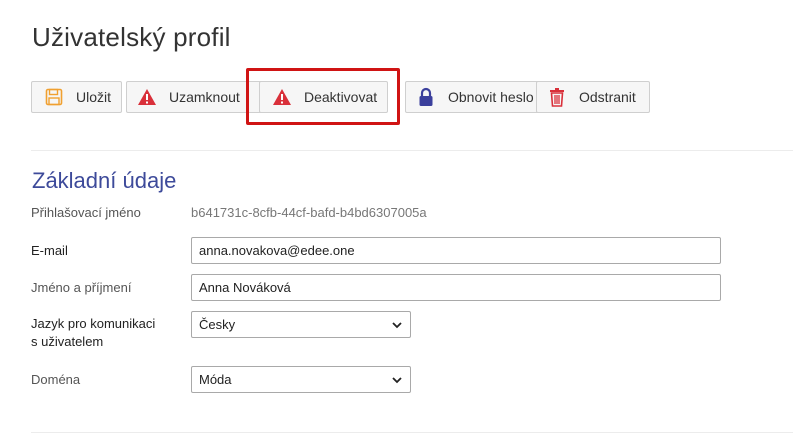 Image resolution: width=795 pixels, height=441 pixels. I want to click on save-button: Uložit, so click(76, 97).